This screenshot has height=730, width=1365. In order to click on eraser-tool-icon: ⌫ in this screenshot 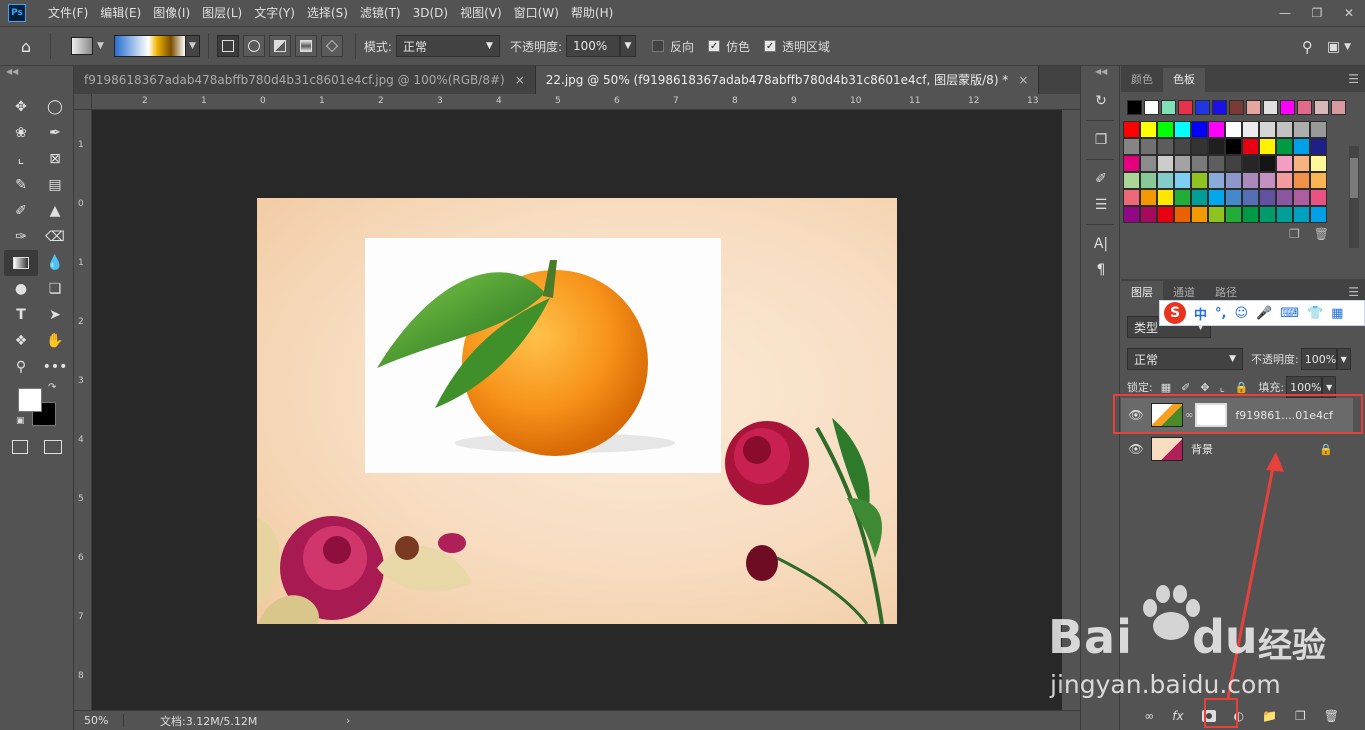, I will do `click(55, 237)`.